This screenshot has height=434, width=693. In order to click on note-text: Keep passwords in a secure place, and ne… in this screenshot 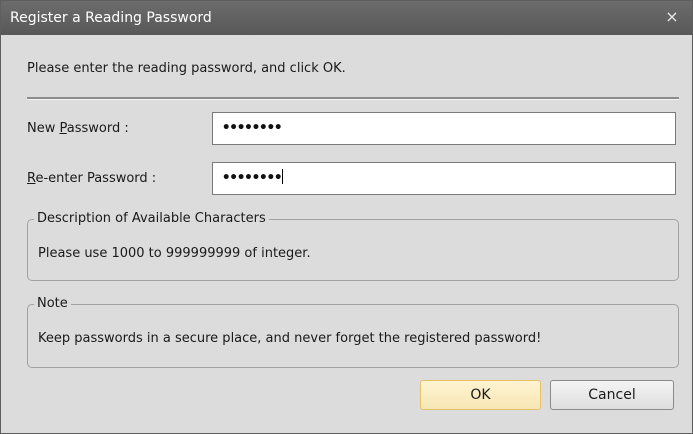, I will do `click(290, 338)`.